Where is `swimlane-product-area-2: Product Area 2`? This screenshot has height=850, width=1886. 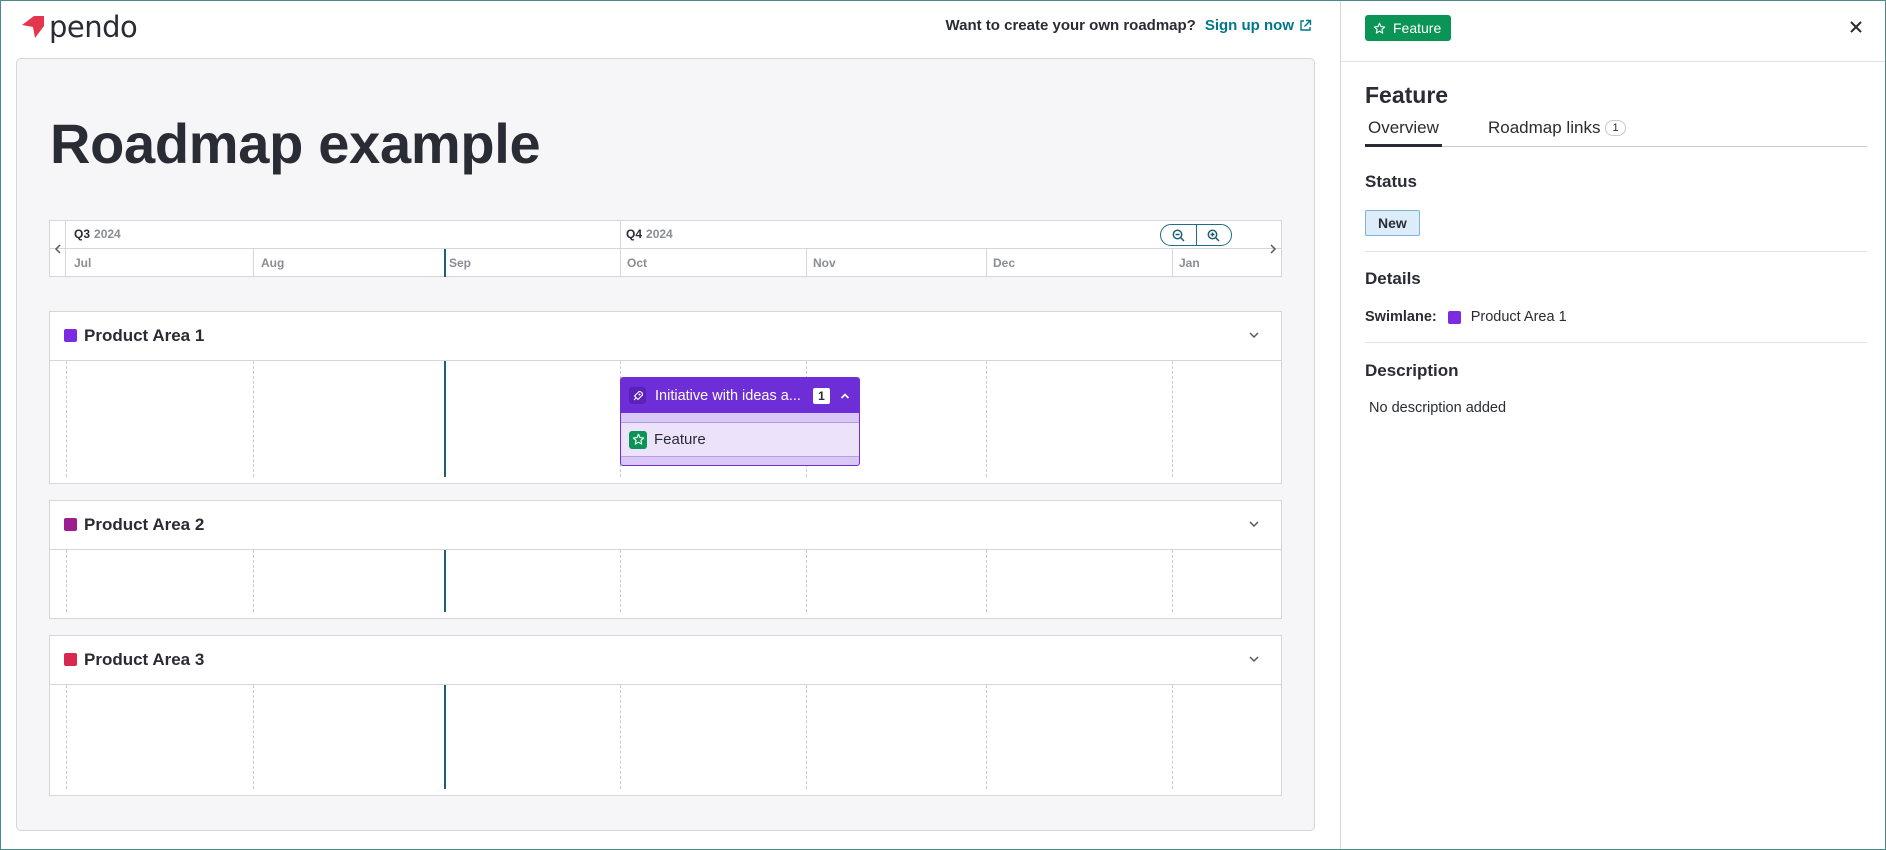
swimlane-product-area-2: Product Area 2 is located at coordinates (665, 559).